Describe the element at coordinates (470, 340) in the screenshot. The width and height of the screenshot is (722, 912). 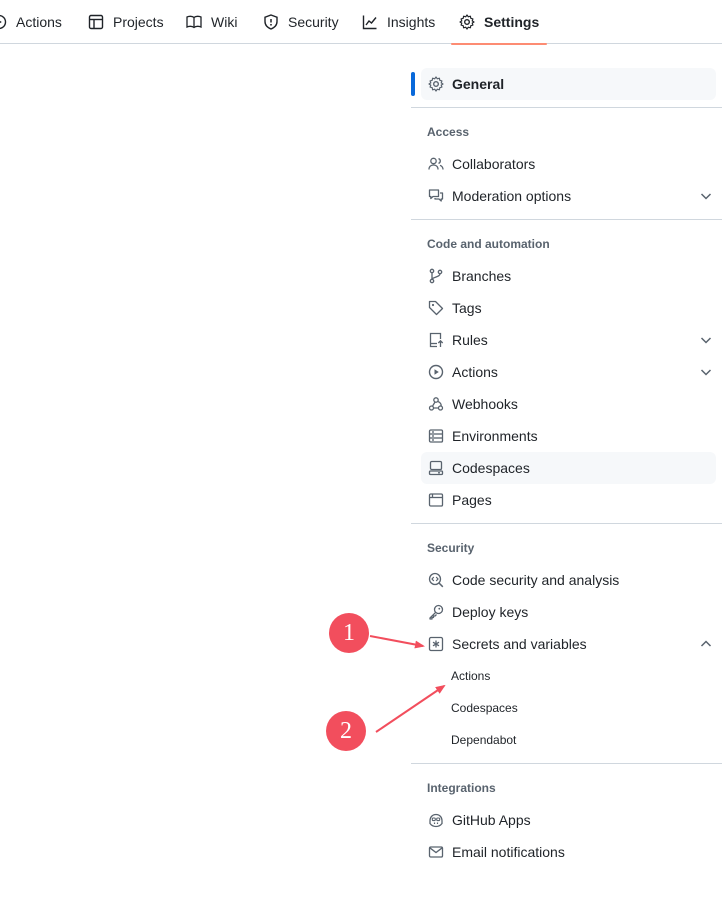
I see `sidebar-item-label: Rules` at that location.